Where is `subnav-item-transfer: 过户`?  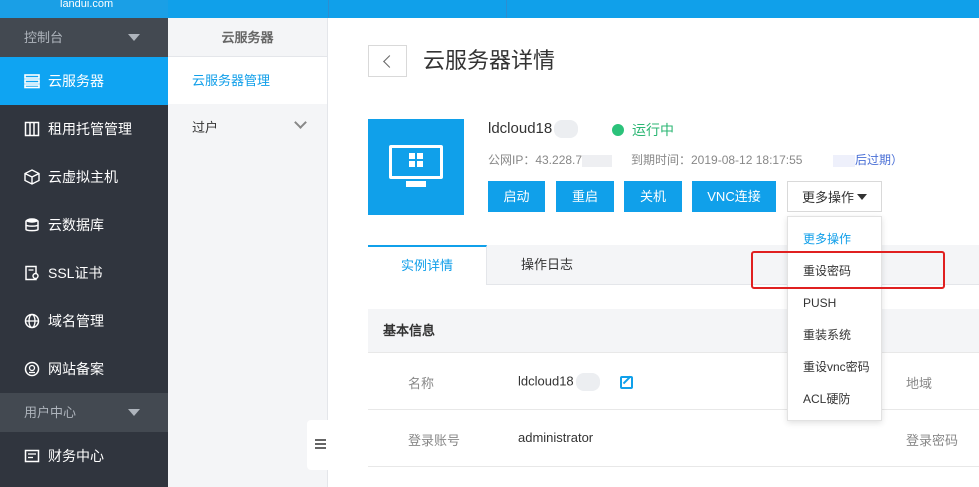
subnav-item-transfer: 过户 is located at coordinates (247, 127).